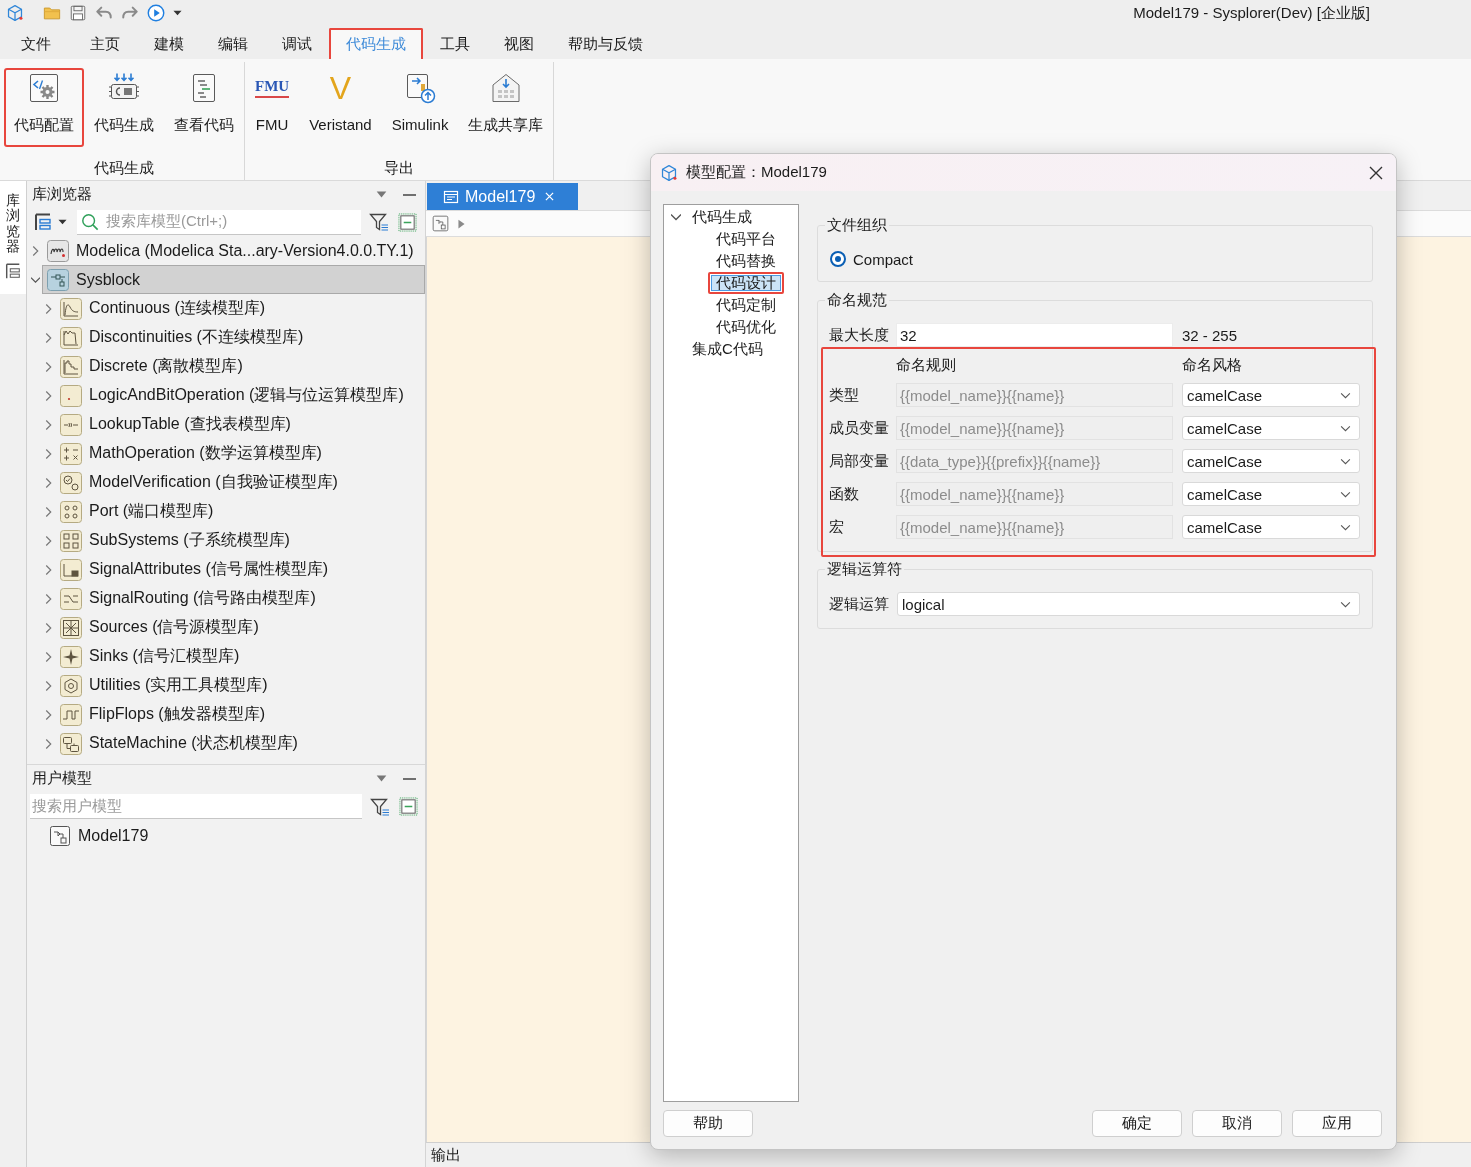 The width and height of the screenshot is (1471, 1167). Describe the element at coordinates (502, 196) in the screenshot. I see `editor-tab: Model179` at that location.